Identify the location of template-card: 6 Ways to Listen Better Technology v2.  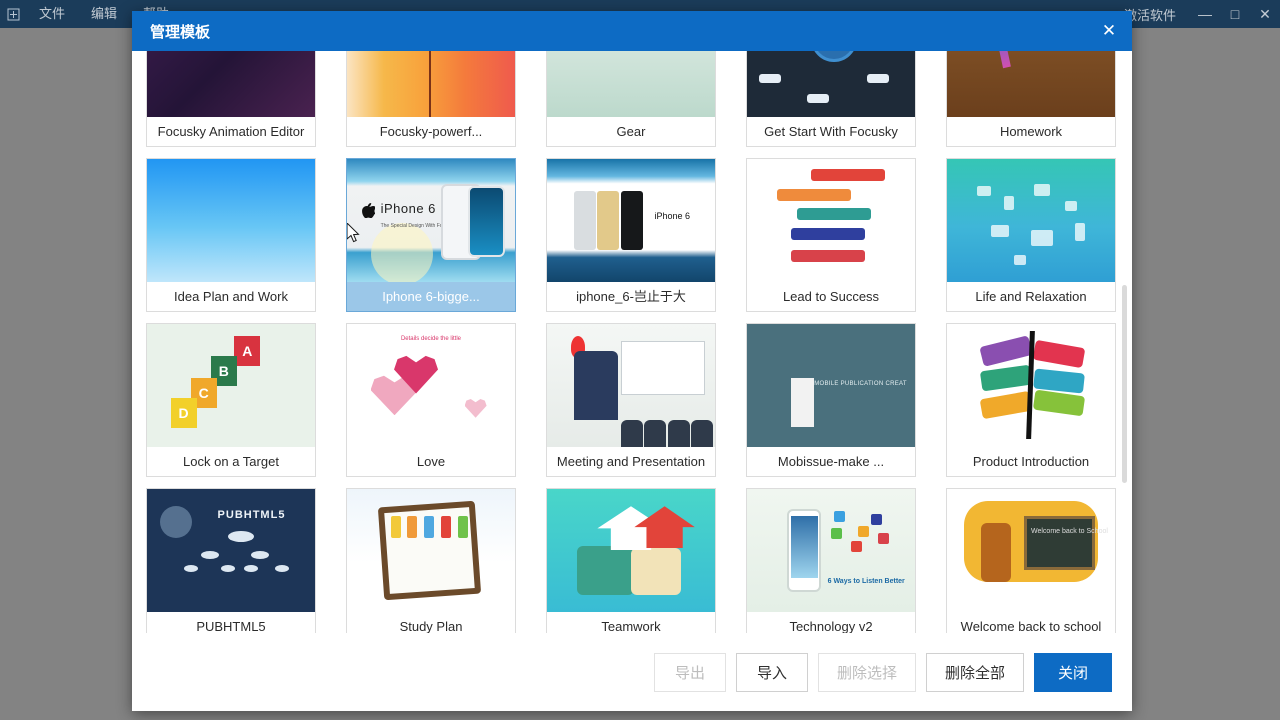
(831, 560).